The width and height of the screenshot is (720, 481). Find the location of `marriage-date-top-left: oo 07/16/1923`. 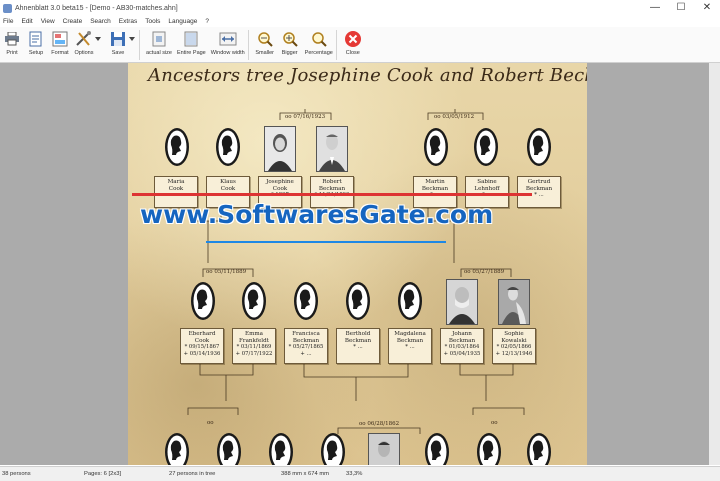

marriage-date-top-left: oo 07/16/1923 is located at coordinates (305, 117).